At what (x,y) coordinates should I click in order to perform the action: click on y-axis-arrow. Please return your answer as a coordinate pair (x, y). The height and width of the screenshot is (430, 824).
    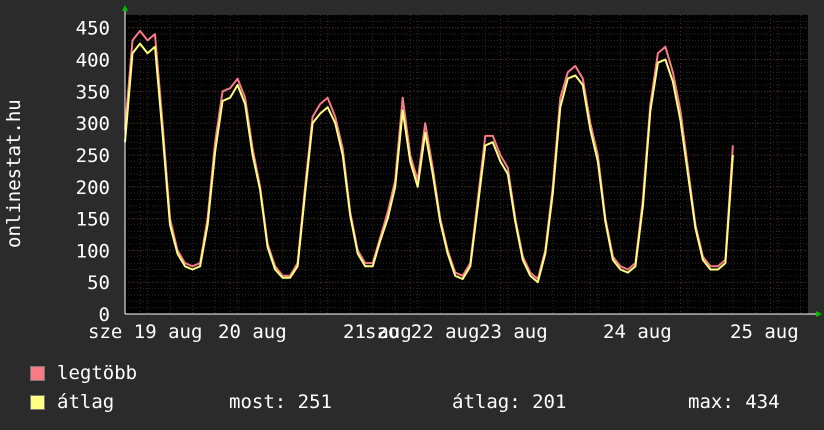
    Looking at the image, I should click on (125, 8).